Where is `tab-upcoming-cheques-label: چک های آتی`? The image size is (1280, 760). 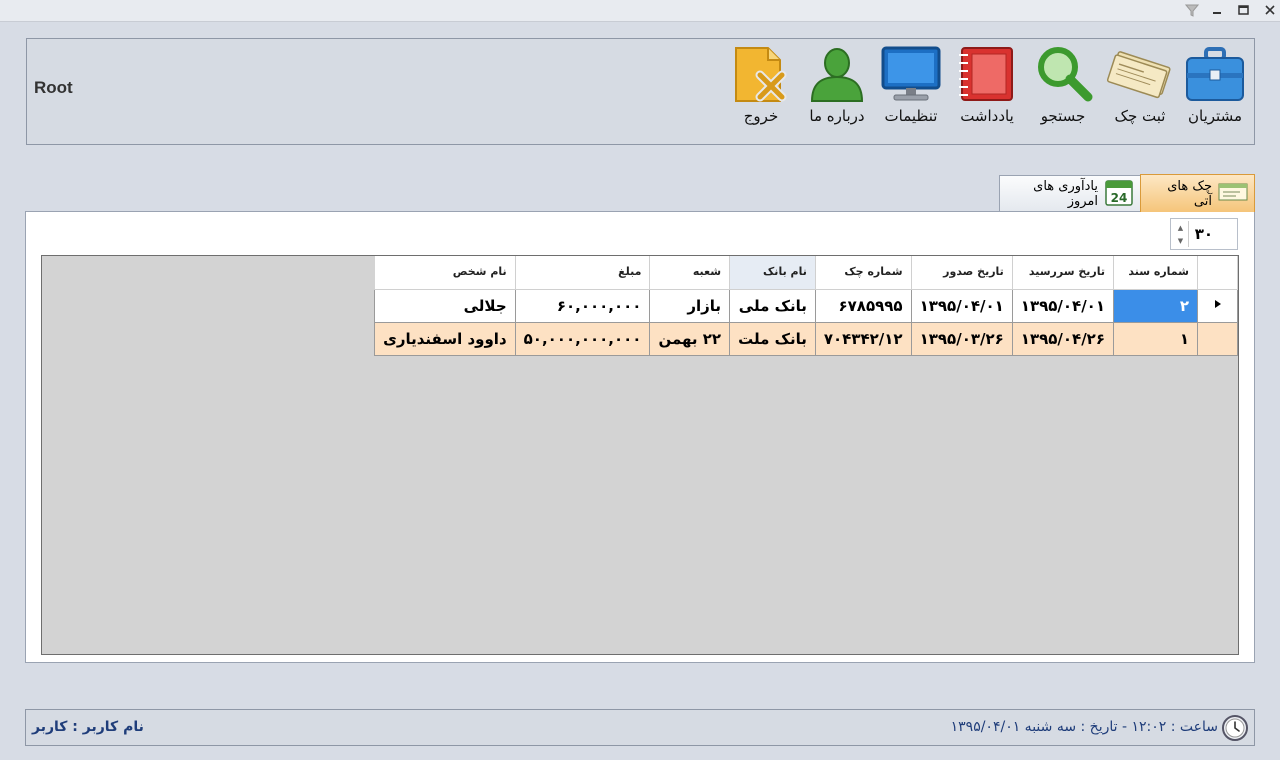 tab-upcoming-cheques-label: چک های آتی is located at coordinates (1189, 193).